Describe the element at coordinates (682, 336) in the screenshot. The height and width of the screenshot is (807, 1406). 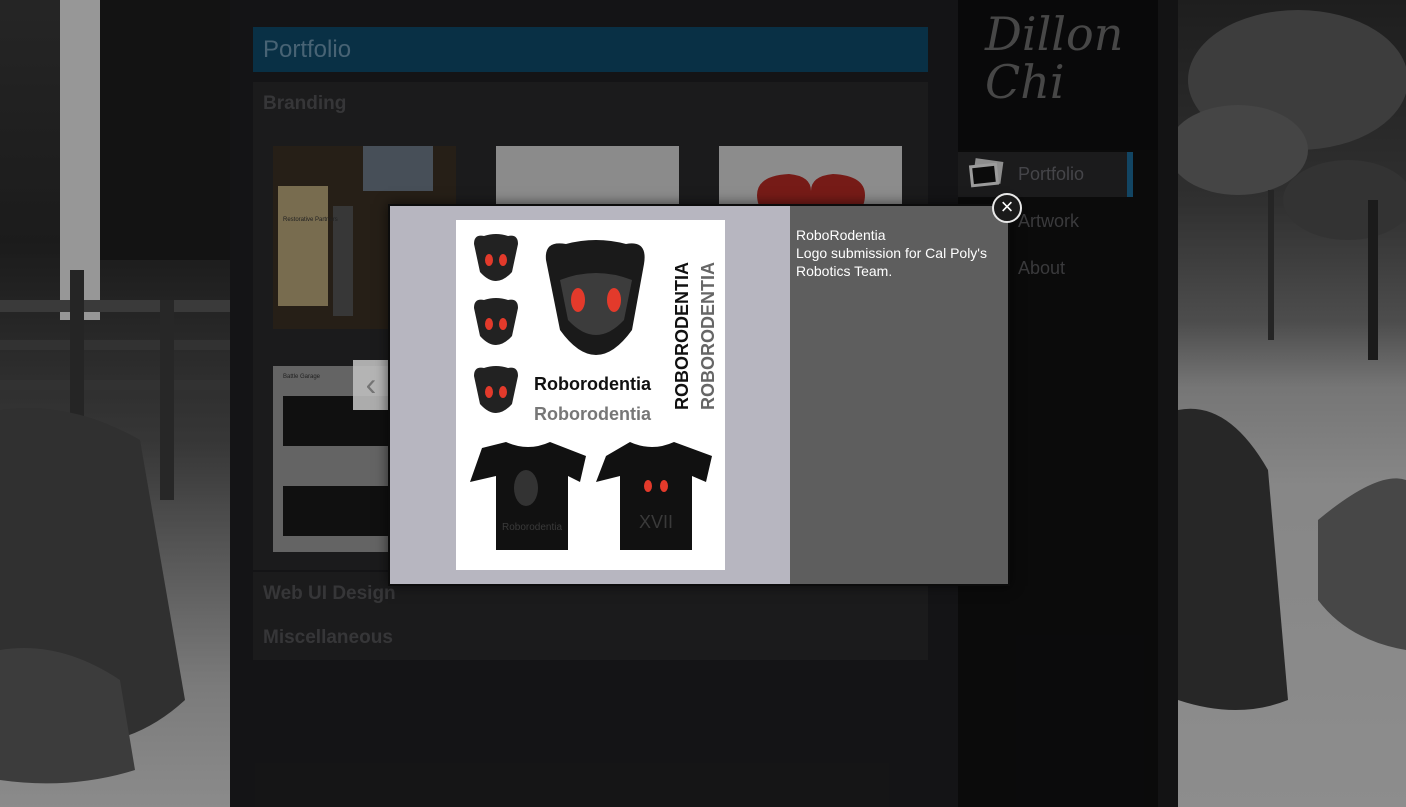
I see `vertical-wordmark-black: ROBORODENTIA` at that location.